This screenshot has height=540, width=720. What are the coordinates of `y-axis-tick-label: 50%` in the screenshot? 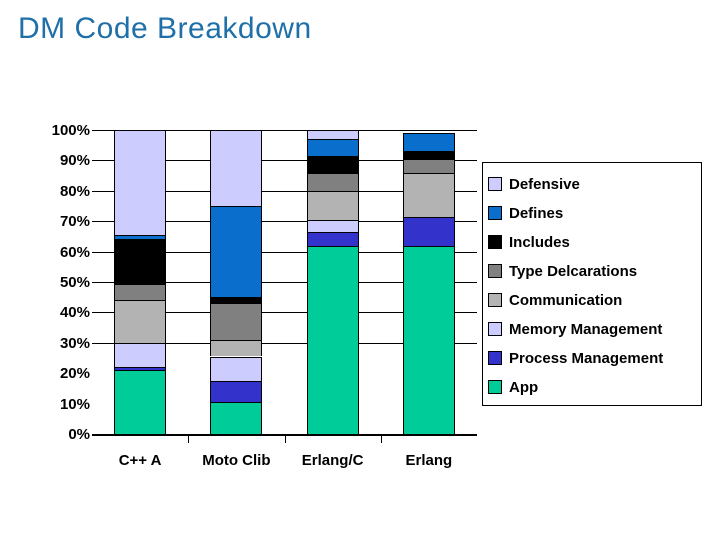 It's located at (74, 282).